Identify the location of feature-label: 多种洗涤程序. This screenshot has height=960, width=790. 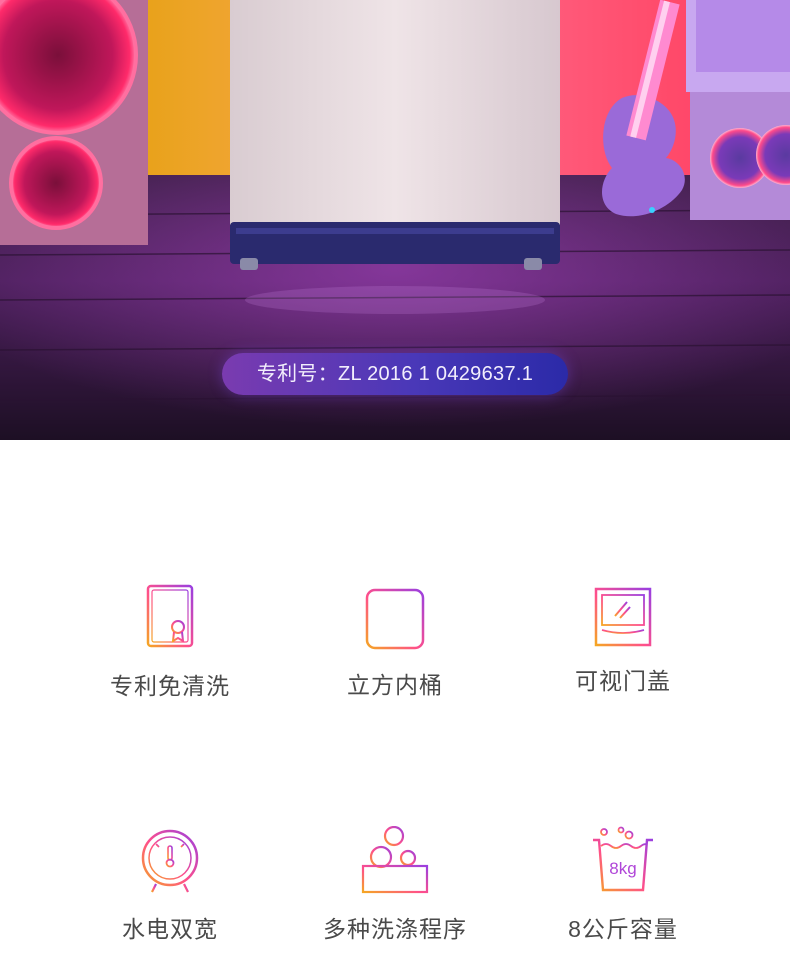
(395, 929).